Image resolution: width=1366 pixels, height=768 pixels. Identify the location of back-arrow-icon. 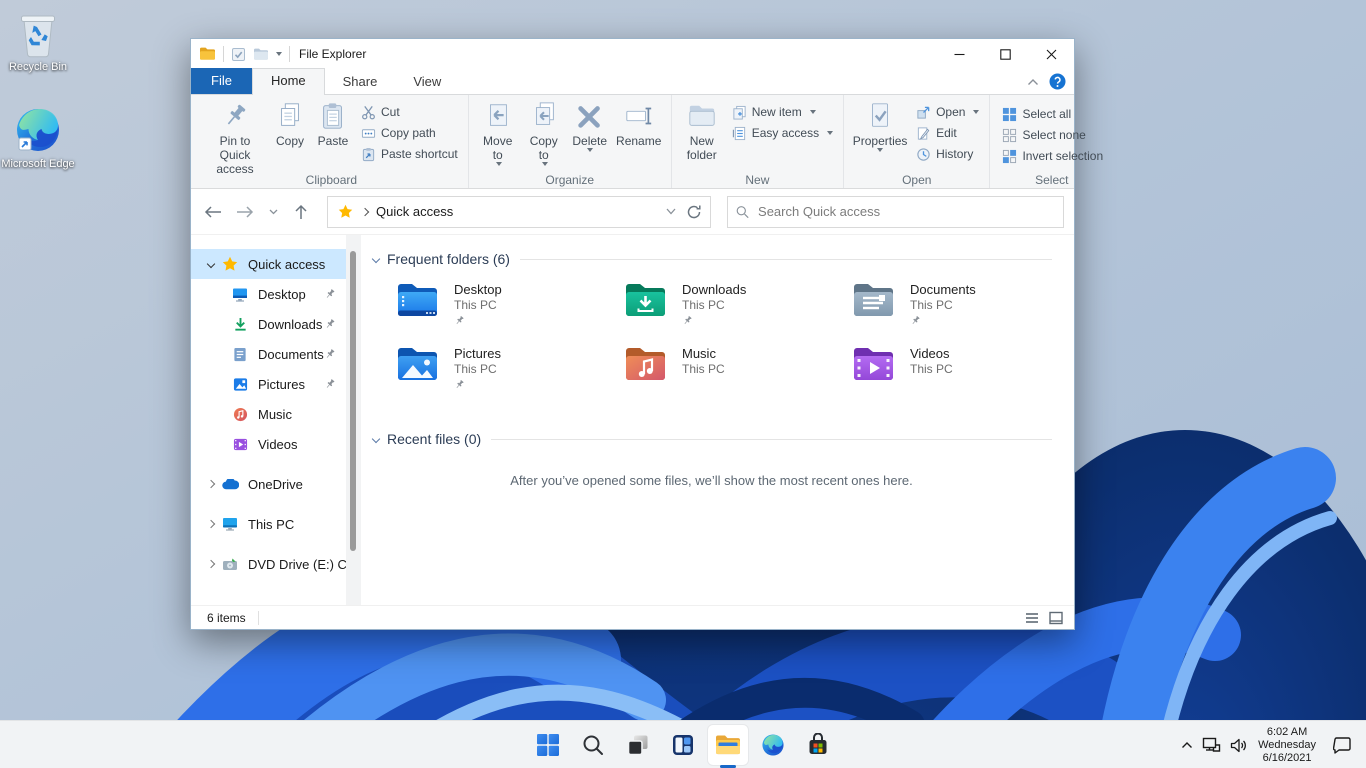
(212, 211).